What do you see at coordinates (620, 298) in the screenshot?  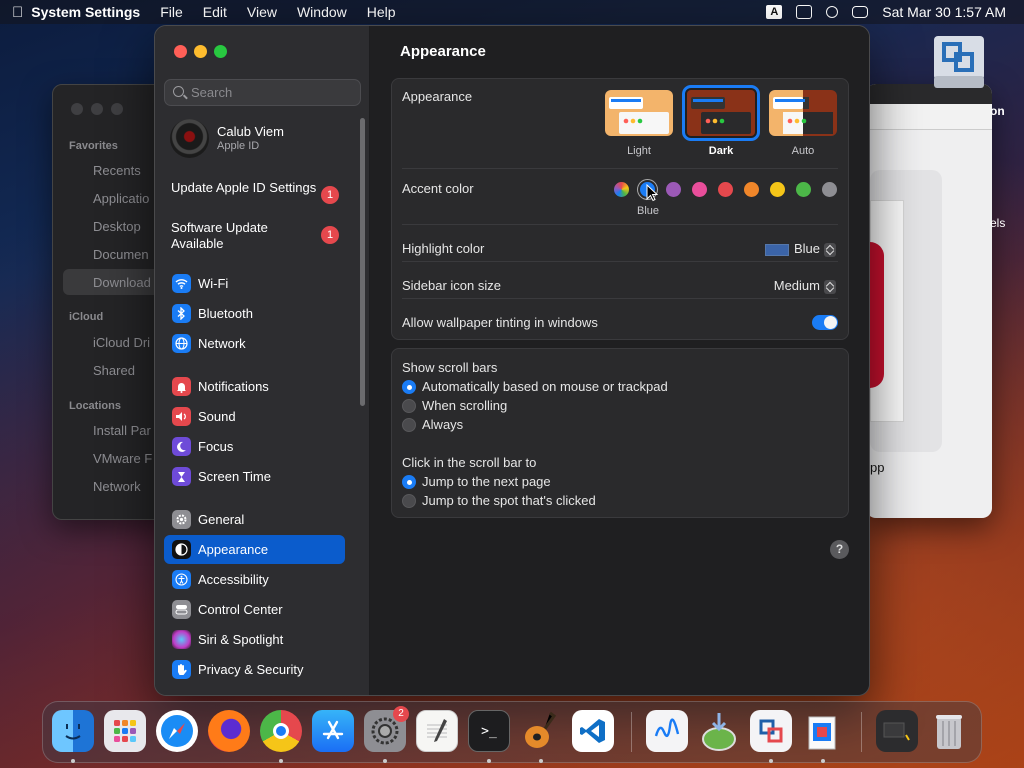 I see `divider` at bounding box center [620, 298].